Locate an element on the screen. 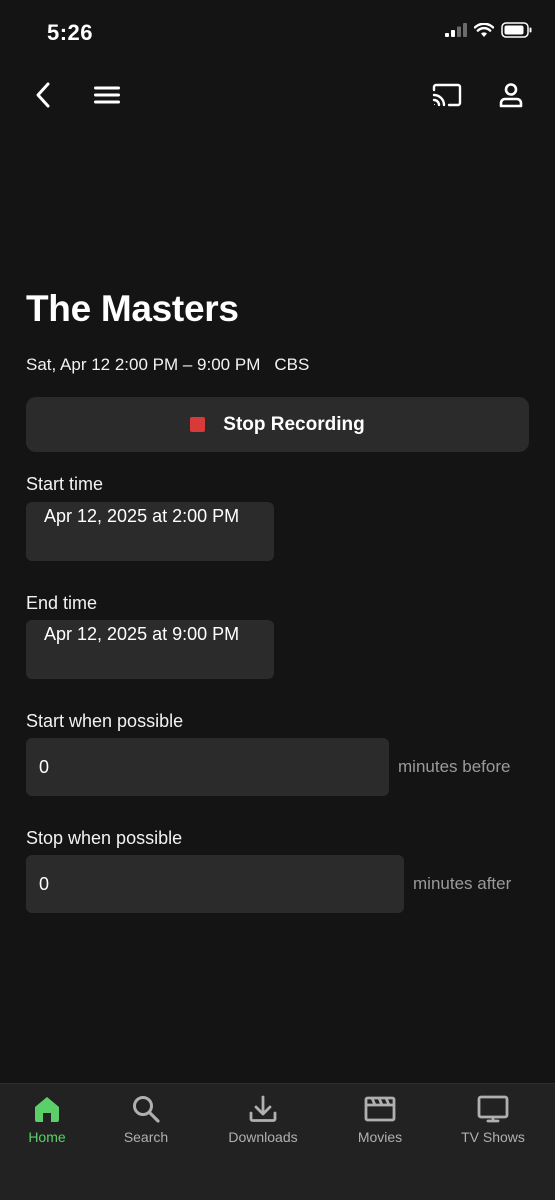  stop-padding-unit: minutes after is located at coordinates (462, 883).